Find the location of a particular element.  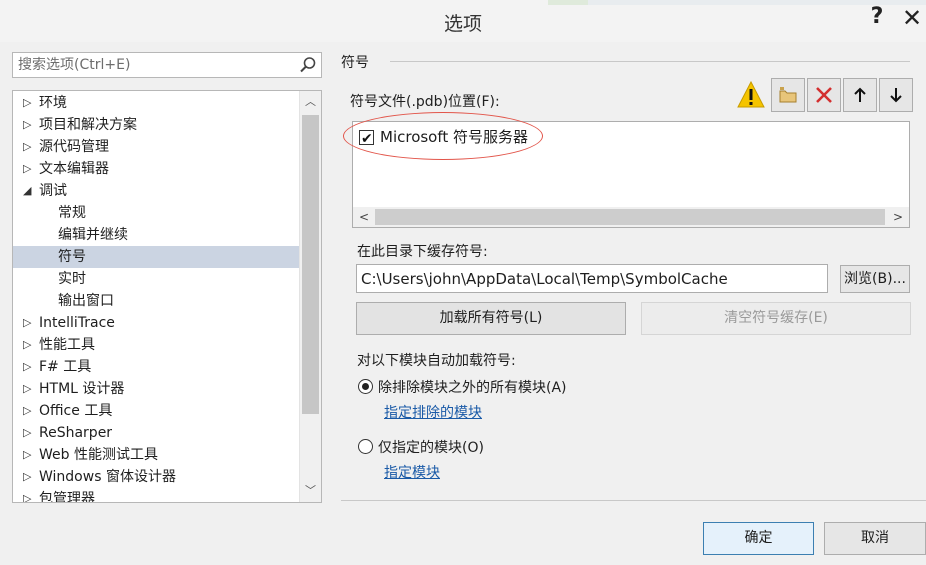

tree-item: ▷ 性能工具 is located at coordinates (156, 345).